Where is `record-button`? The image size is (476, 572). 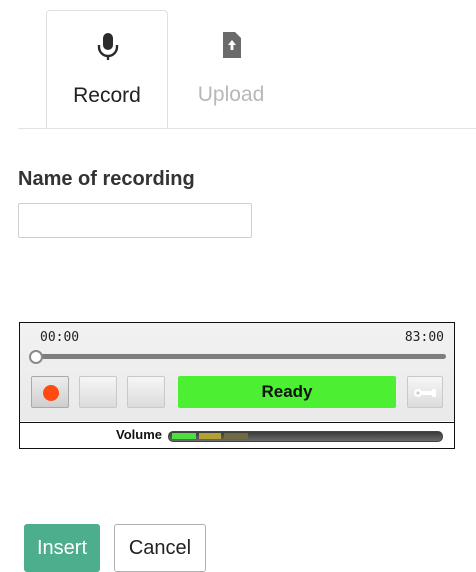 record-button is located at coordinates (50, 392).